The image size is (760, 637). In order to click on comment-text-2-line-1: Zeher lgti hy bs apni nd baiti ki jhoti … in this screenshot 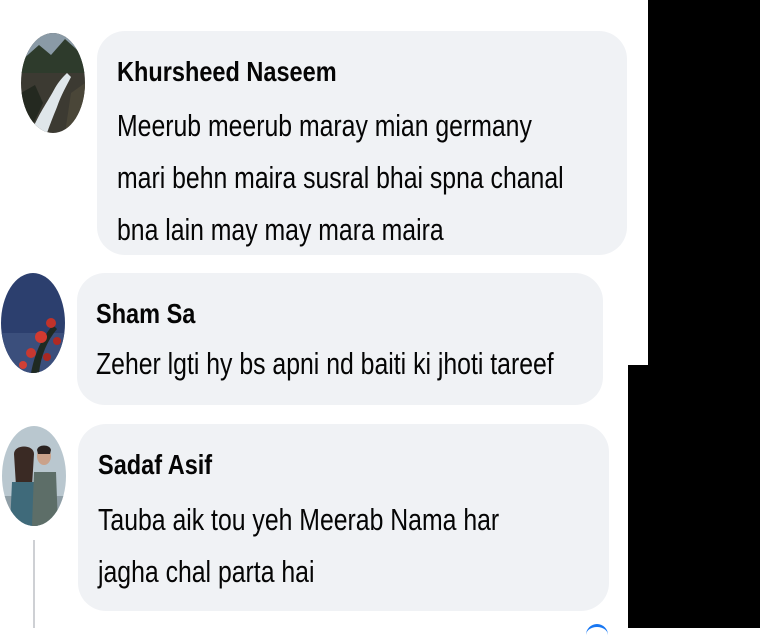, I will do `click(325, 363)`.